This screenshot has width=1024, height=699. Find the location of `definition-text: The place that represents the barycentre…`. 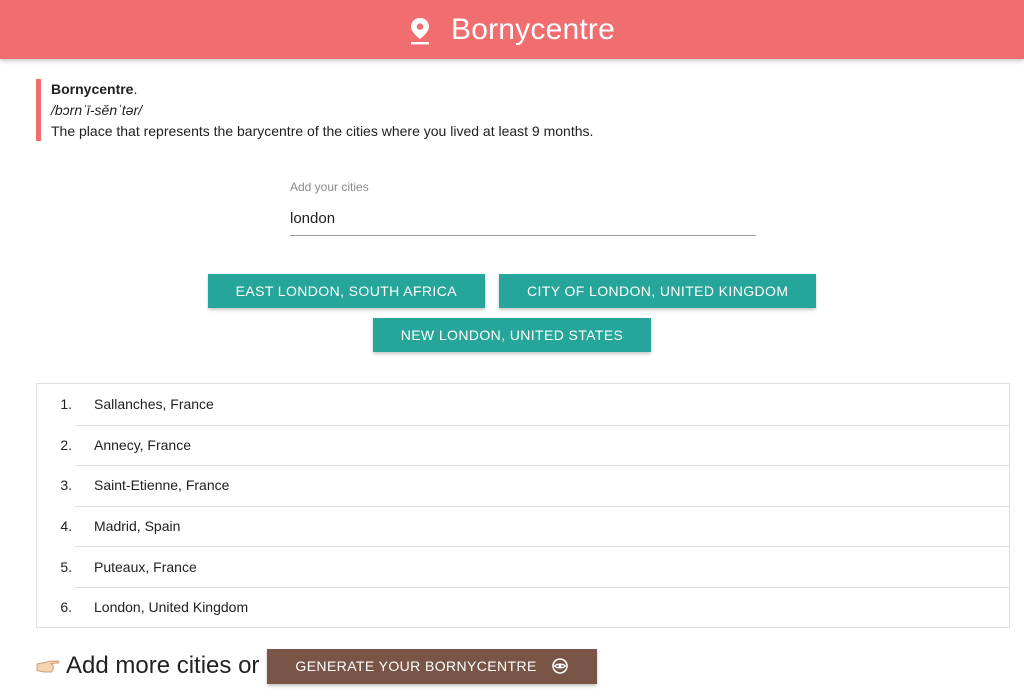

definition-text: The place that represents the barycentre… is located at coordinates (322, 131).